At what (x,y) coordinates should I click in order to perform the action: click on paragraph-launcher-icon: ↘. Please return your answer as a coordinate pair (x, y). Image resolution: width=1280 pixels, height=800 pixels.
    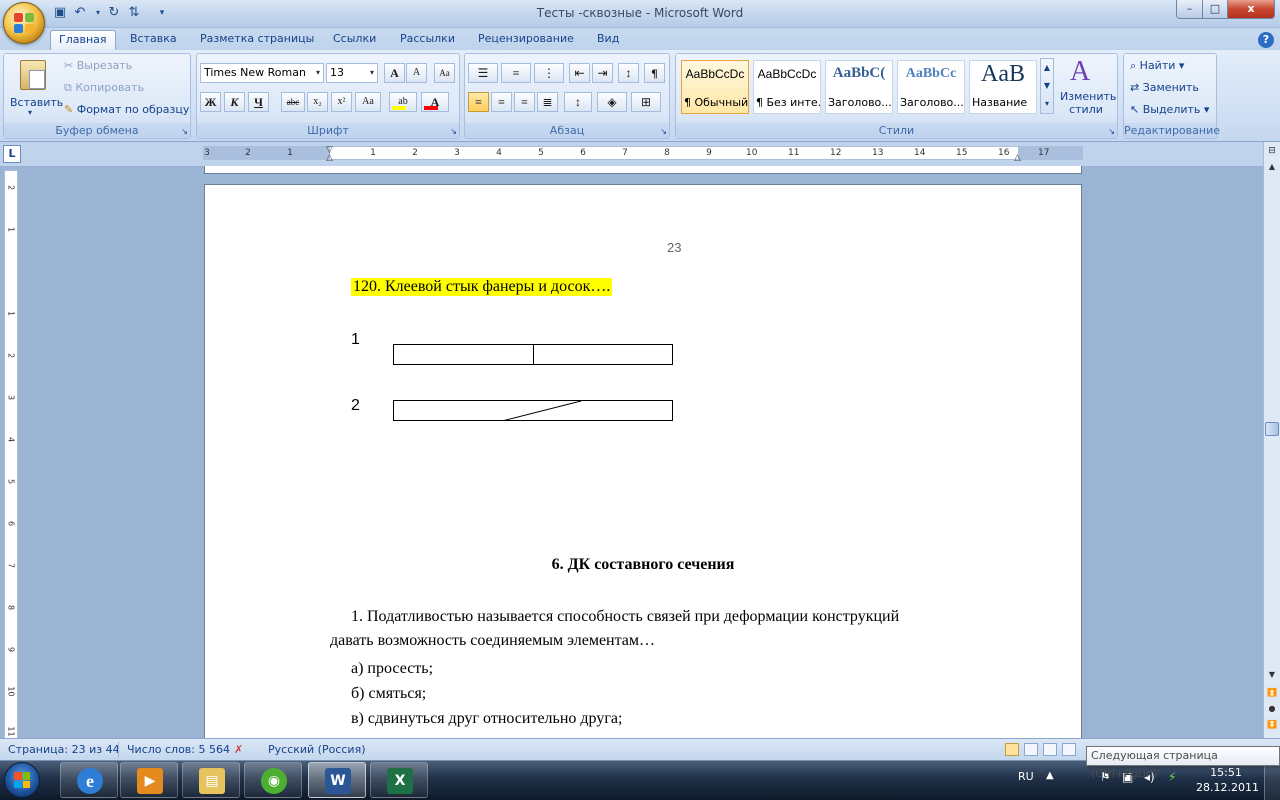
    Looking at the image, I should click on (663, 131).